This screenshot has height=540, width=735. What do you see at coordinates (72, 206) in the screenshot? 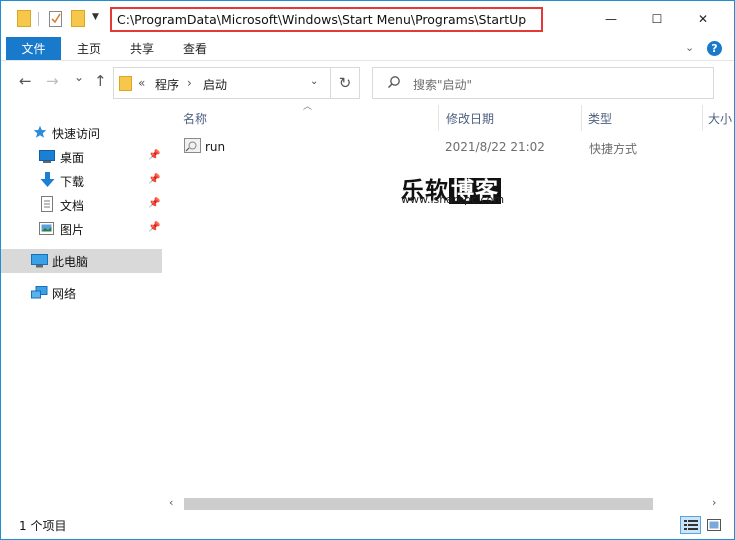
I see `sidebar-item-label: 文档` at bounding box center [72, 206].